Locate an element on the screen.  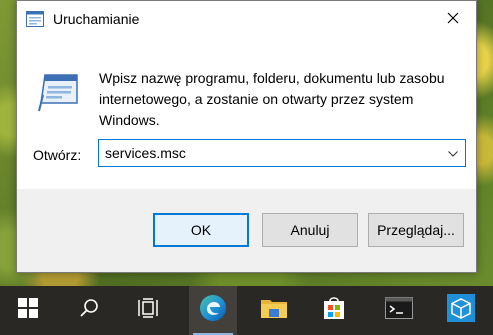
open-combobox: services.msc is located at coordinates (282, 153).